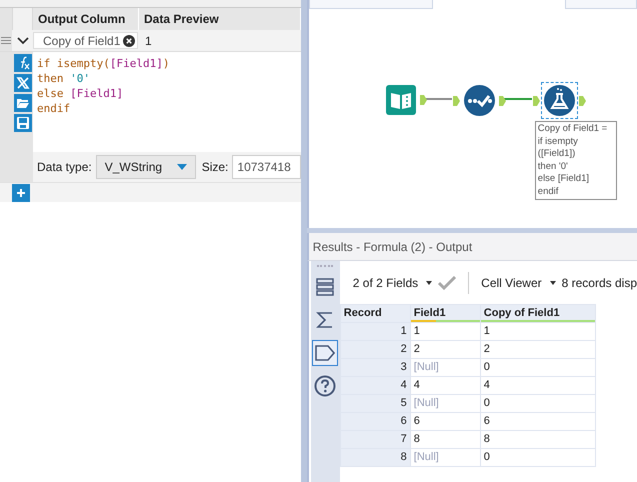 The image size is (637, 482). Describe the element at coordinates (375, 331) in the screenshot. I see `record-number: 1` at that location.